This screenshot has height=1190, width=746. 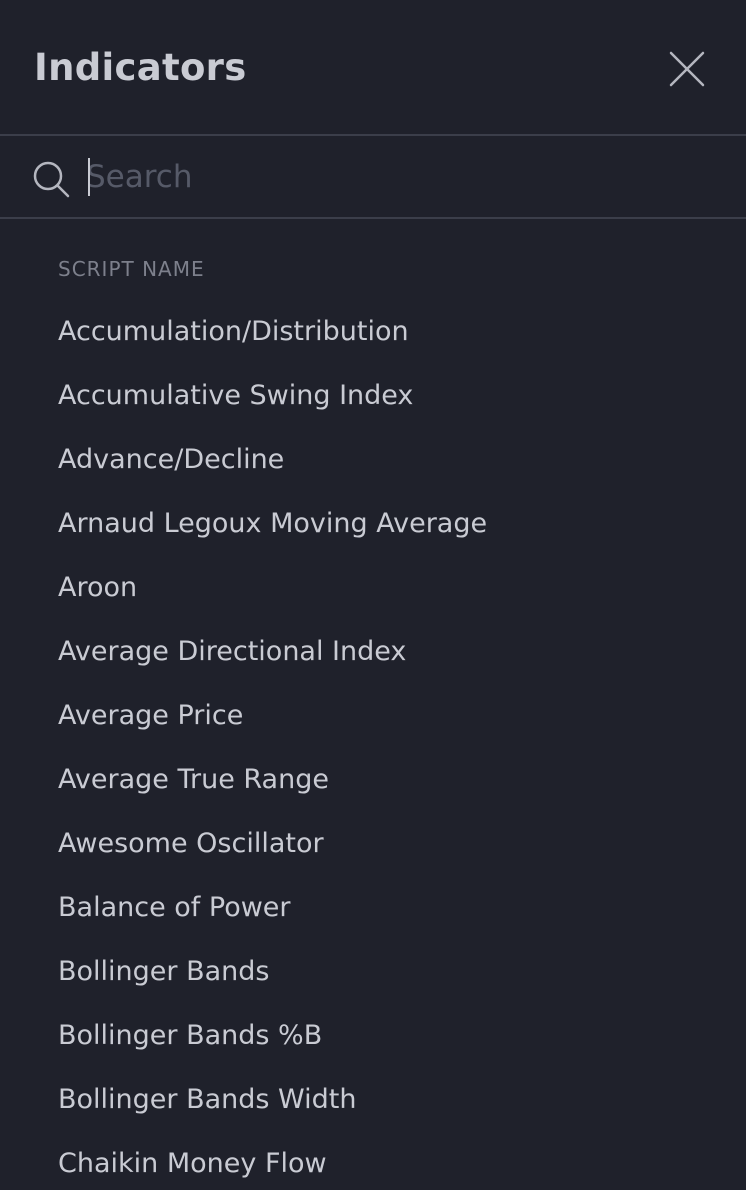 I want to click on list-item: Aroon, so click(x=373, y=588).